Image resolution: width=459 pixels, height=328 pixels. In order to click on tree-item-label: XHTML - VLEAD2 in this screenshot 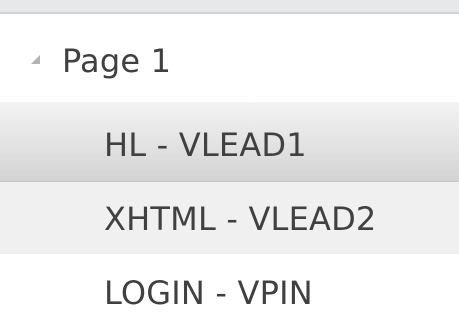, I will do `click(240, 219)`.